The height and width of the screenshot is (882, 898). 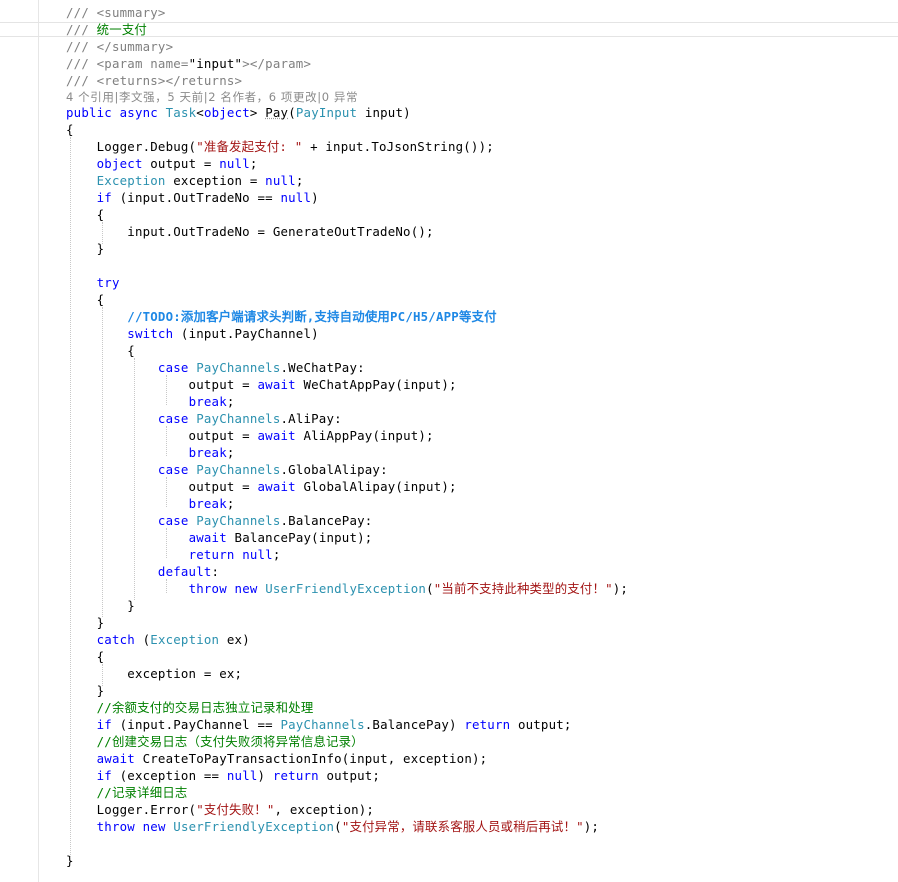 I want to click on code-line-comment: //记录详细日志, so click(x=127, y=792).